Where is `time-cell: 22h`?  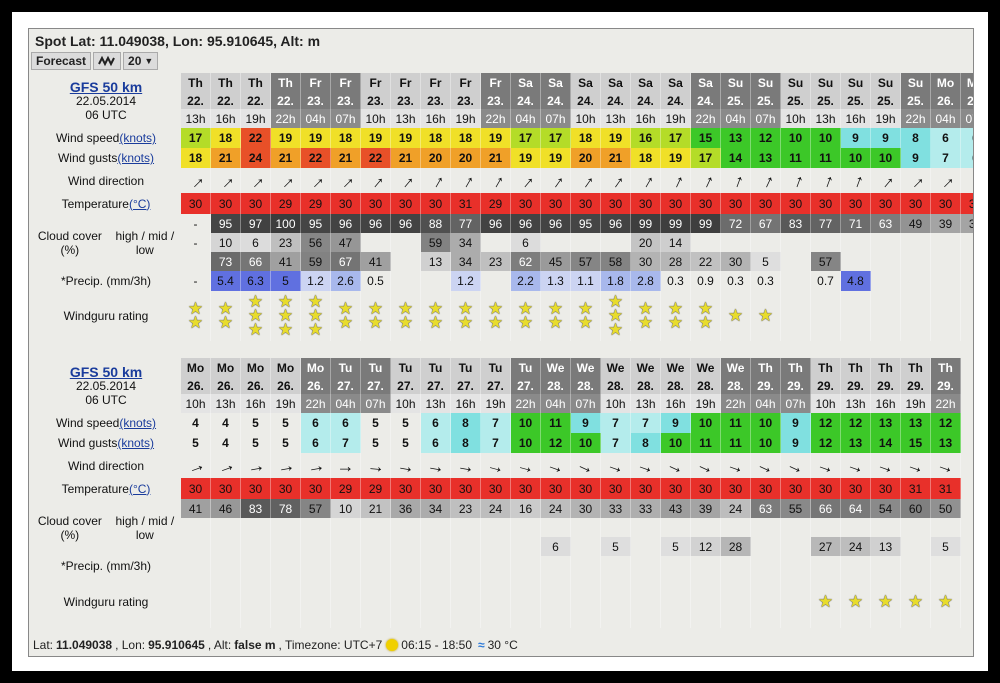 time-cell: 22h is located at coordinates (916, 118).